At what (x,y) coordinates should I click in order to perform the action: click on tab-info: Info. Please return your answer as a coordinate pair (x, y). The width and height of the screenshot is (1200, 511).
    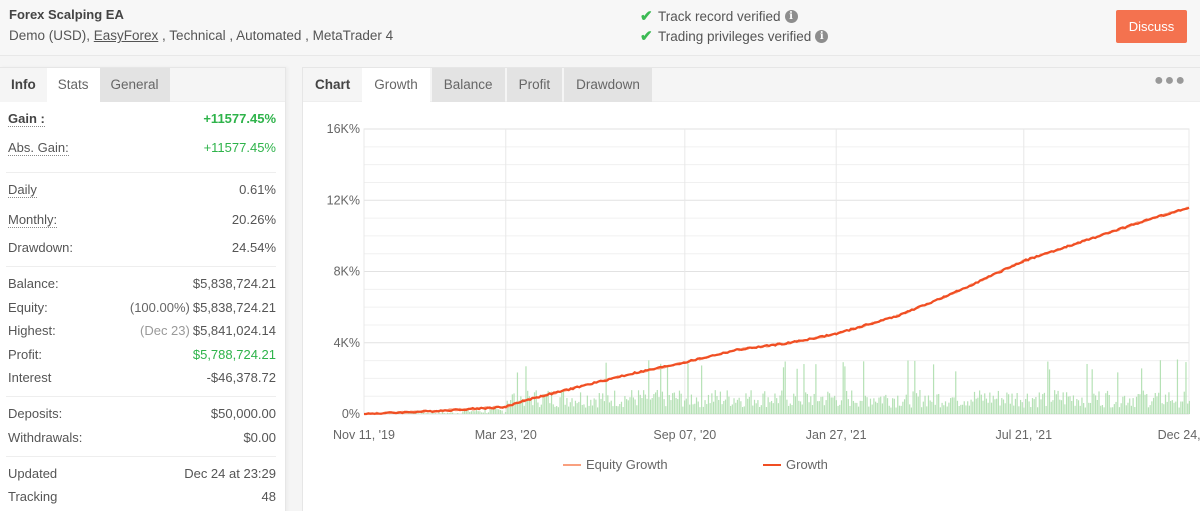
    Looking at the image, I should click on (23, 85).